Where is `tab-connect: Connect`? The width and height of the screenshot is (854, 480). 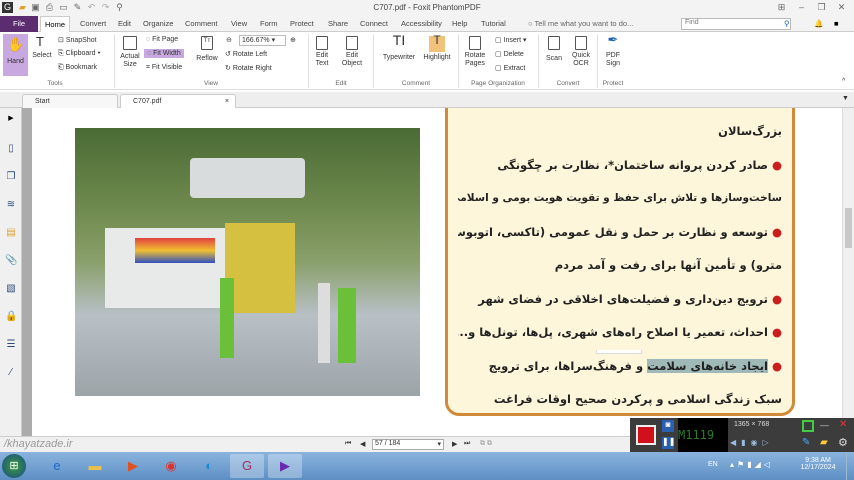
tab-connect: Connect is located at coordinates (374, 24).